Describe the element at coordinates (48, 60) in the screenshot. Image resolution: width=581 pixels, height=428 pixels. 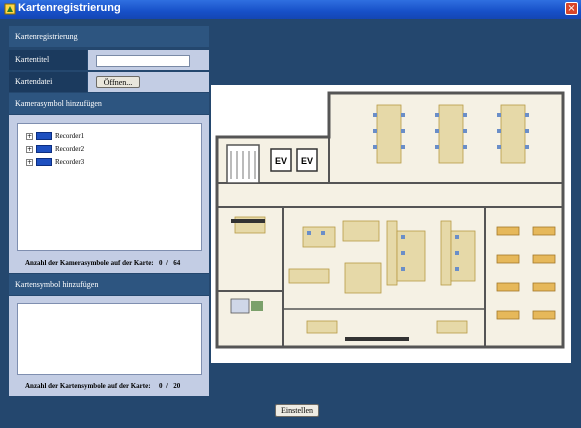
I see `map-title-label: Kartentitel` at that location.